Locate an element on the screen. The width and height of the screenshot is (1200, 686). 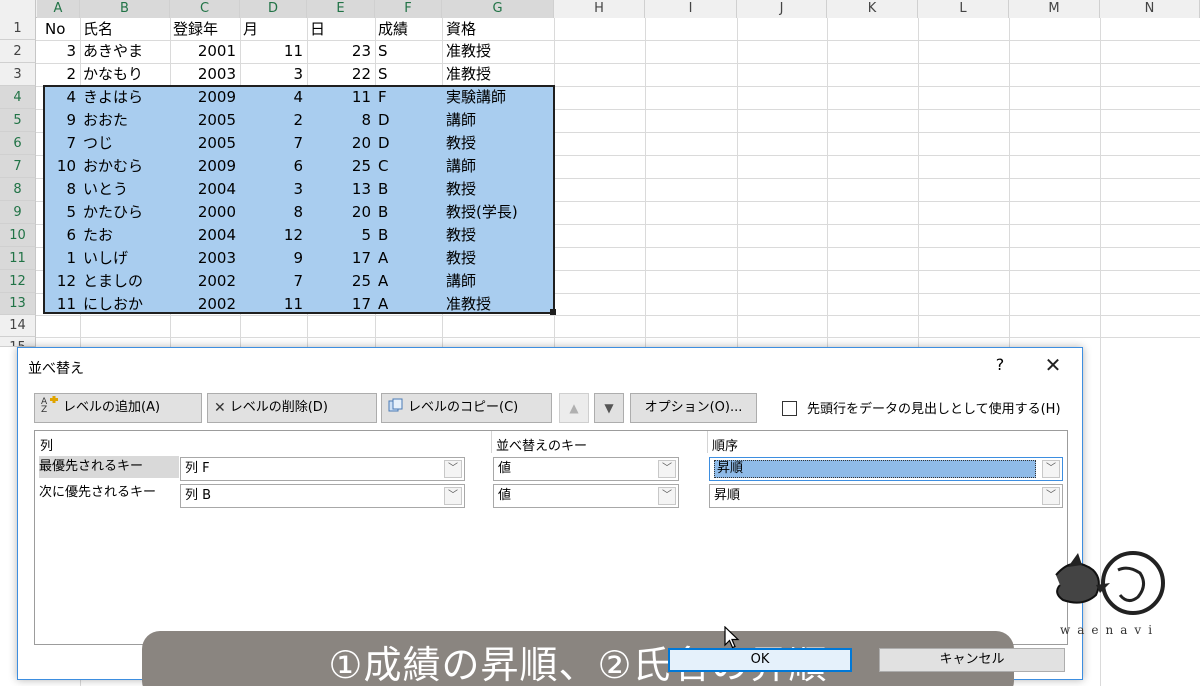
table-cell: にしおか is located at coordinates (113, 304).